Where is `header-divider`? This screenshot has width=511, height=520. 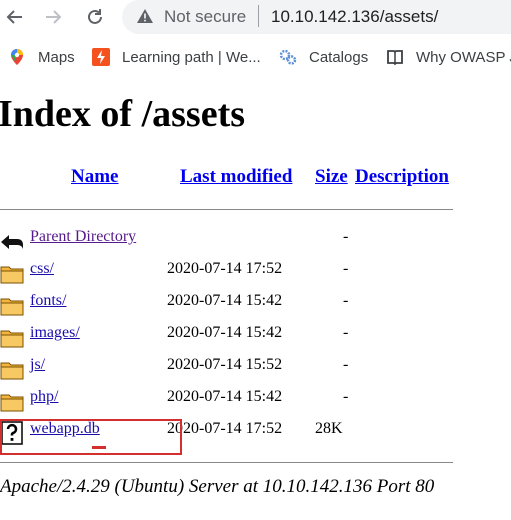
header-divider is located at coordinates (226, 209).